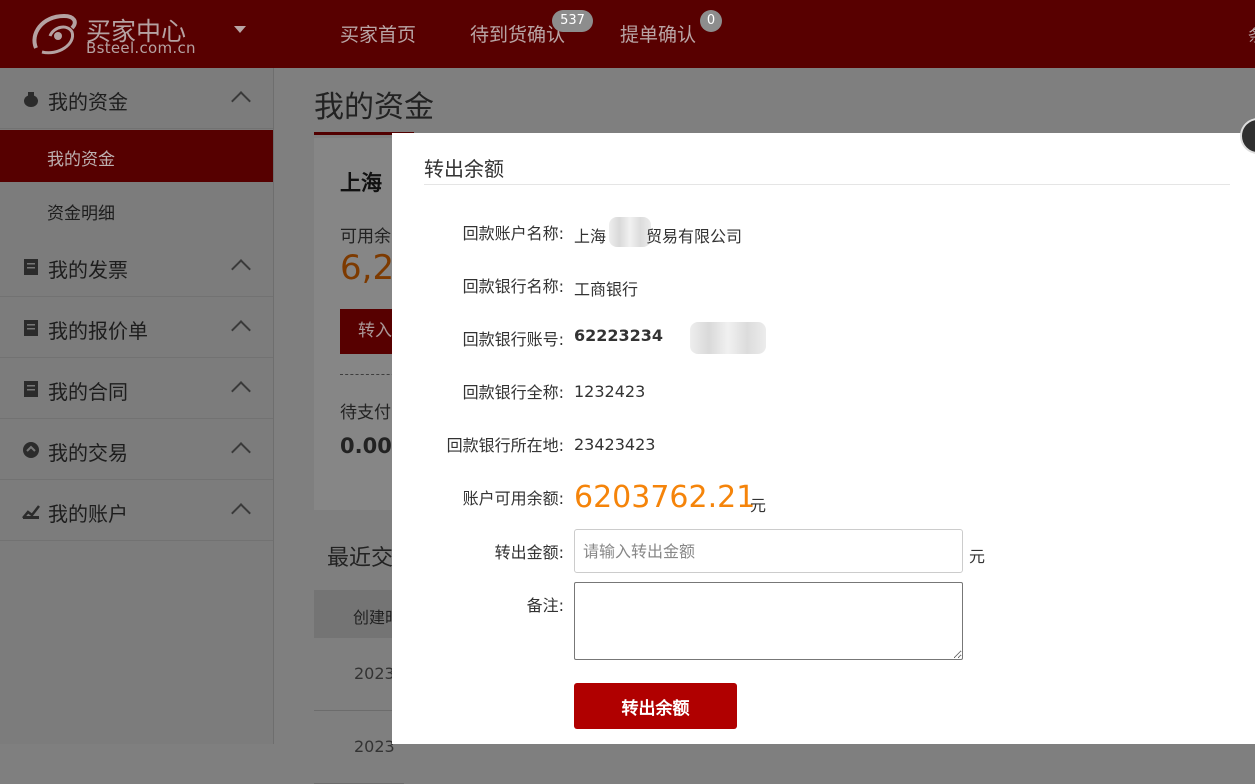 This screenshot has width=1255, height=784. I want to click on amount-unit: 元, so click(977, 556).